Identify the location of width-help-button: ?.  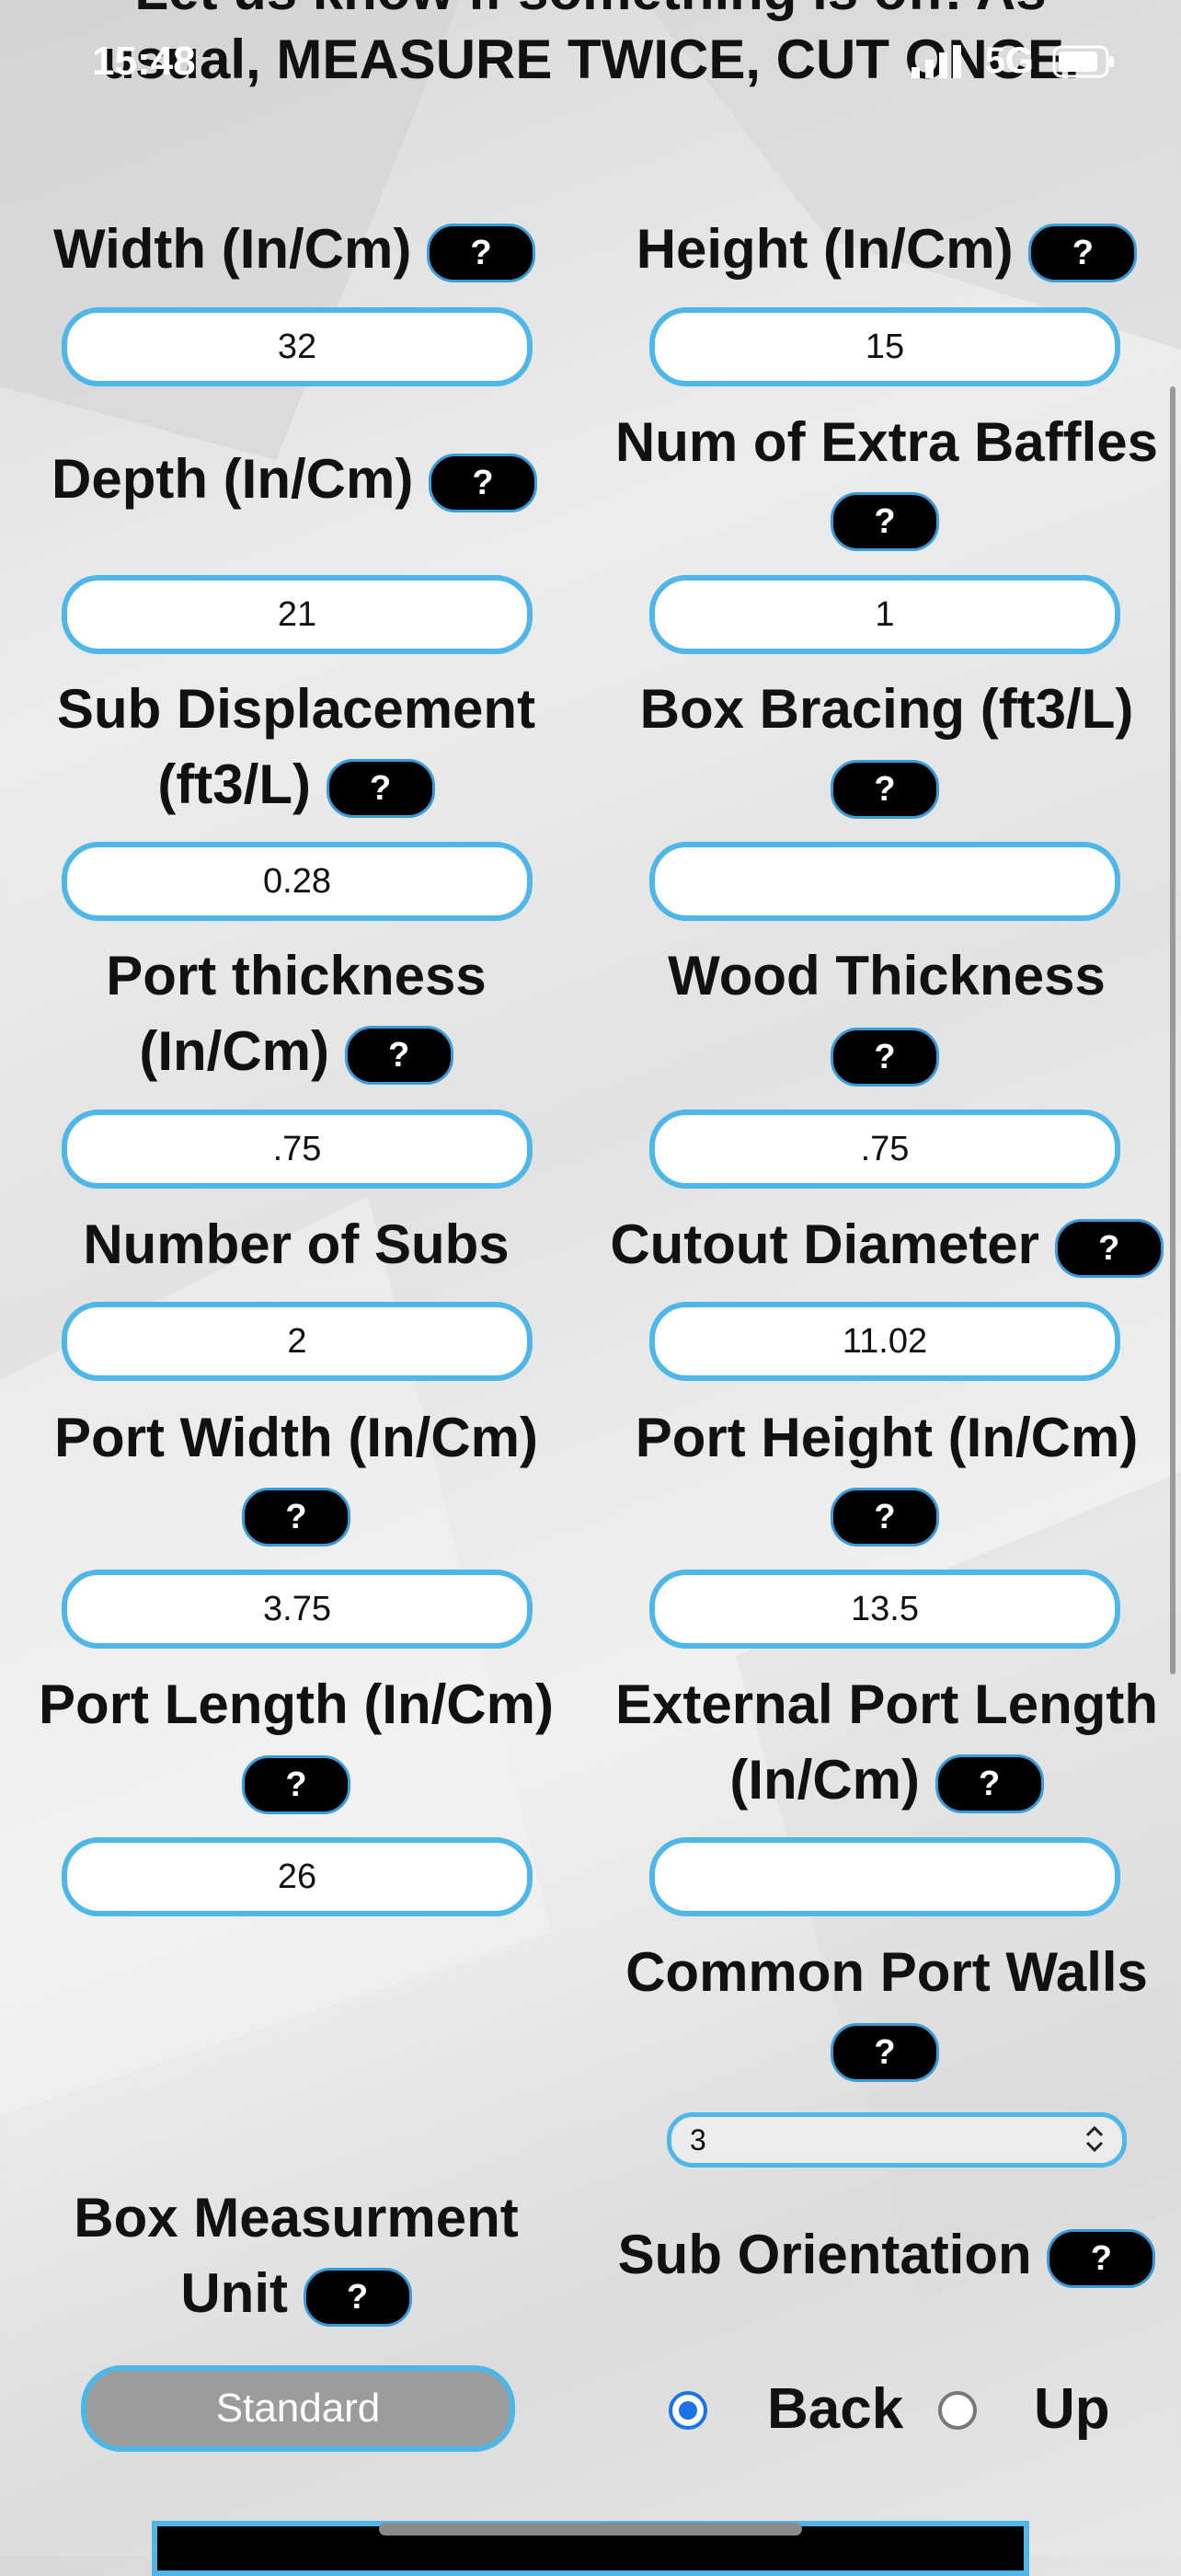
(482, 253).